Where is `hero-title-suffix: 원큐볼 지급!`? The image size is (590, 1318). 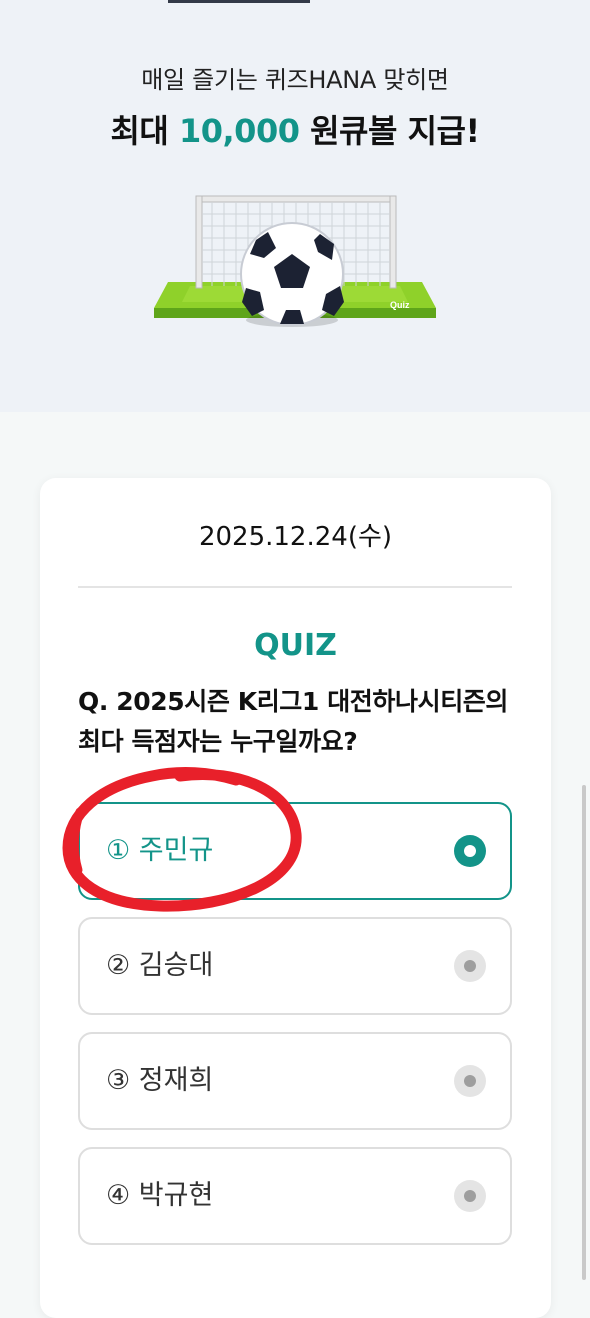
hero-title-suffix: 원큐볼 지급! is located at coordinates (389, 131).